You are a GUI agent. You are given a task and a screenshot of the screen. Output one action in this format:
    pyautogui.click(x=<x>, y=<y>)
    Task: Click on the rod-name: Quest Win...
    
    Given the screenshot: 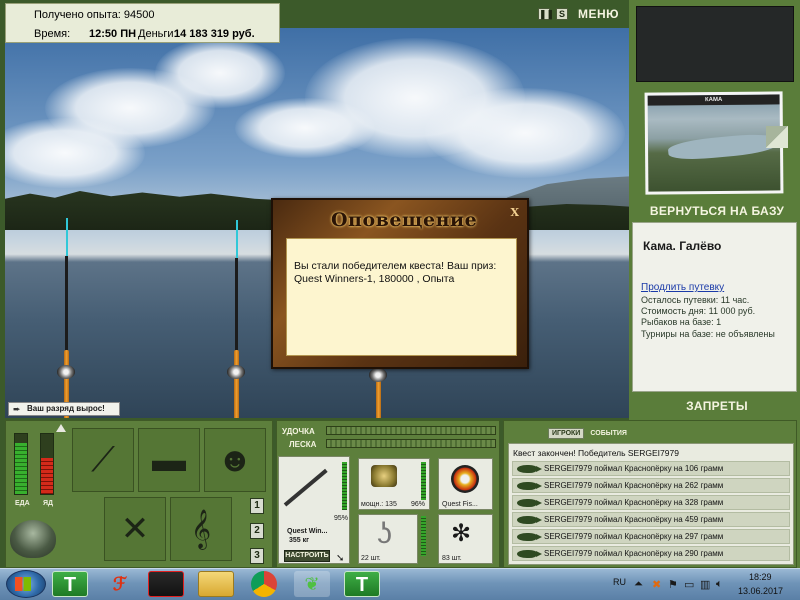 What is the action you would take?
    pyautogui.click(x=307, y=531)
    